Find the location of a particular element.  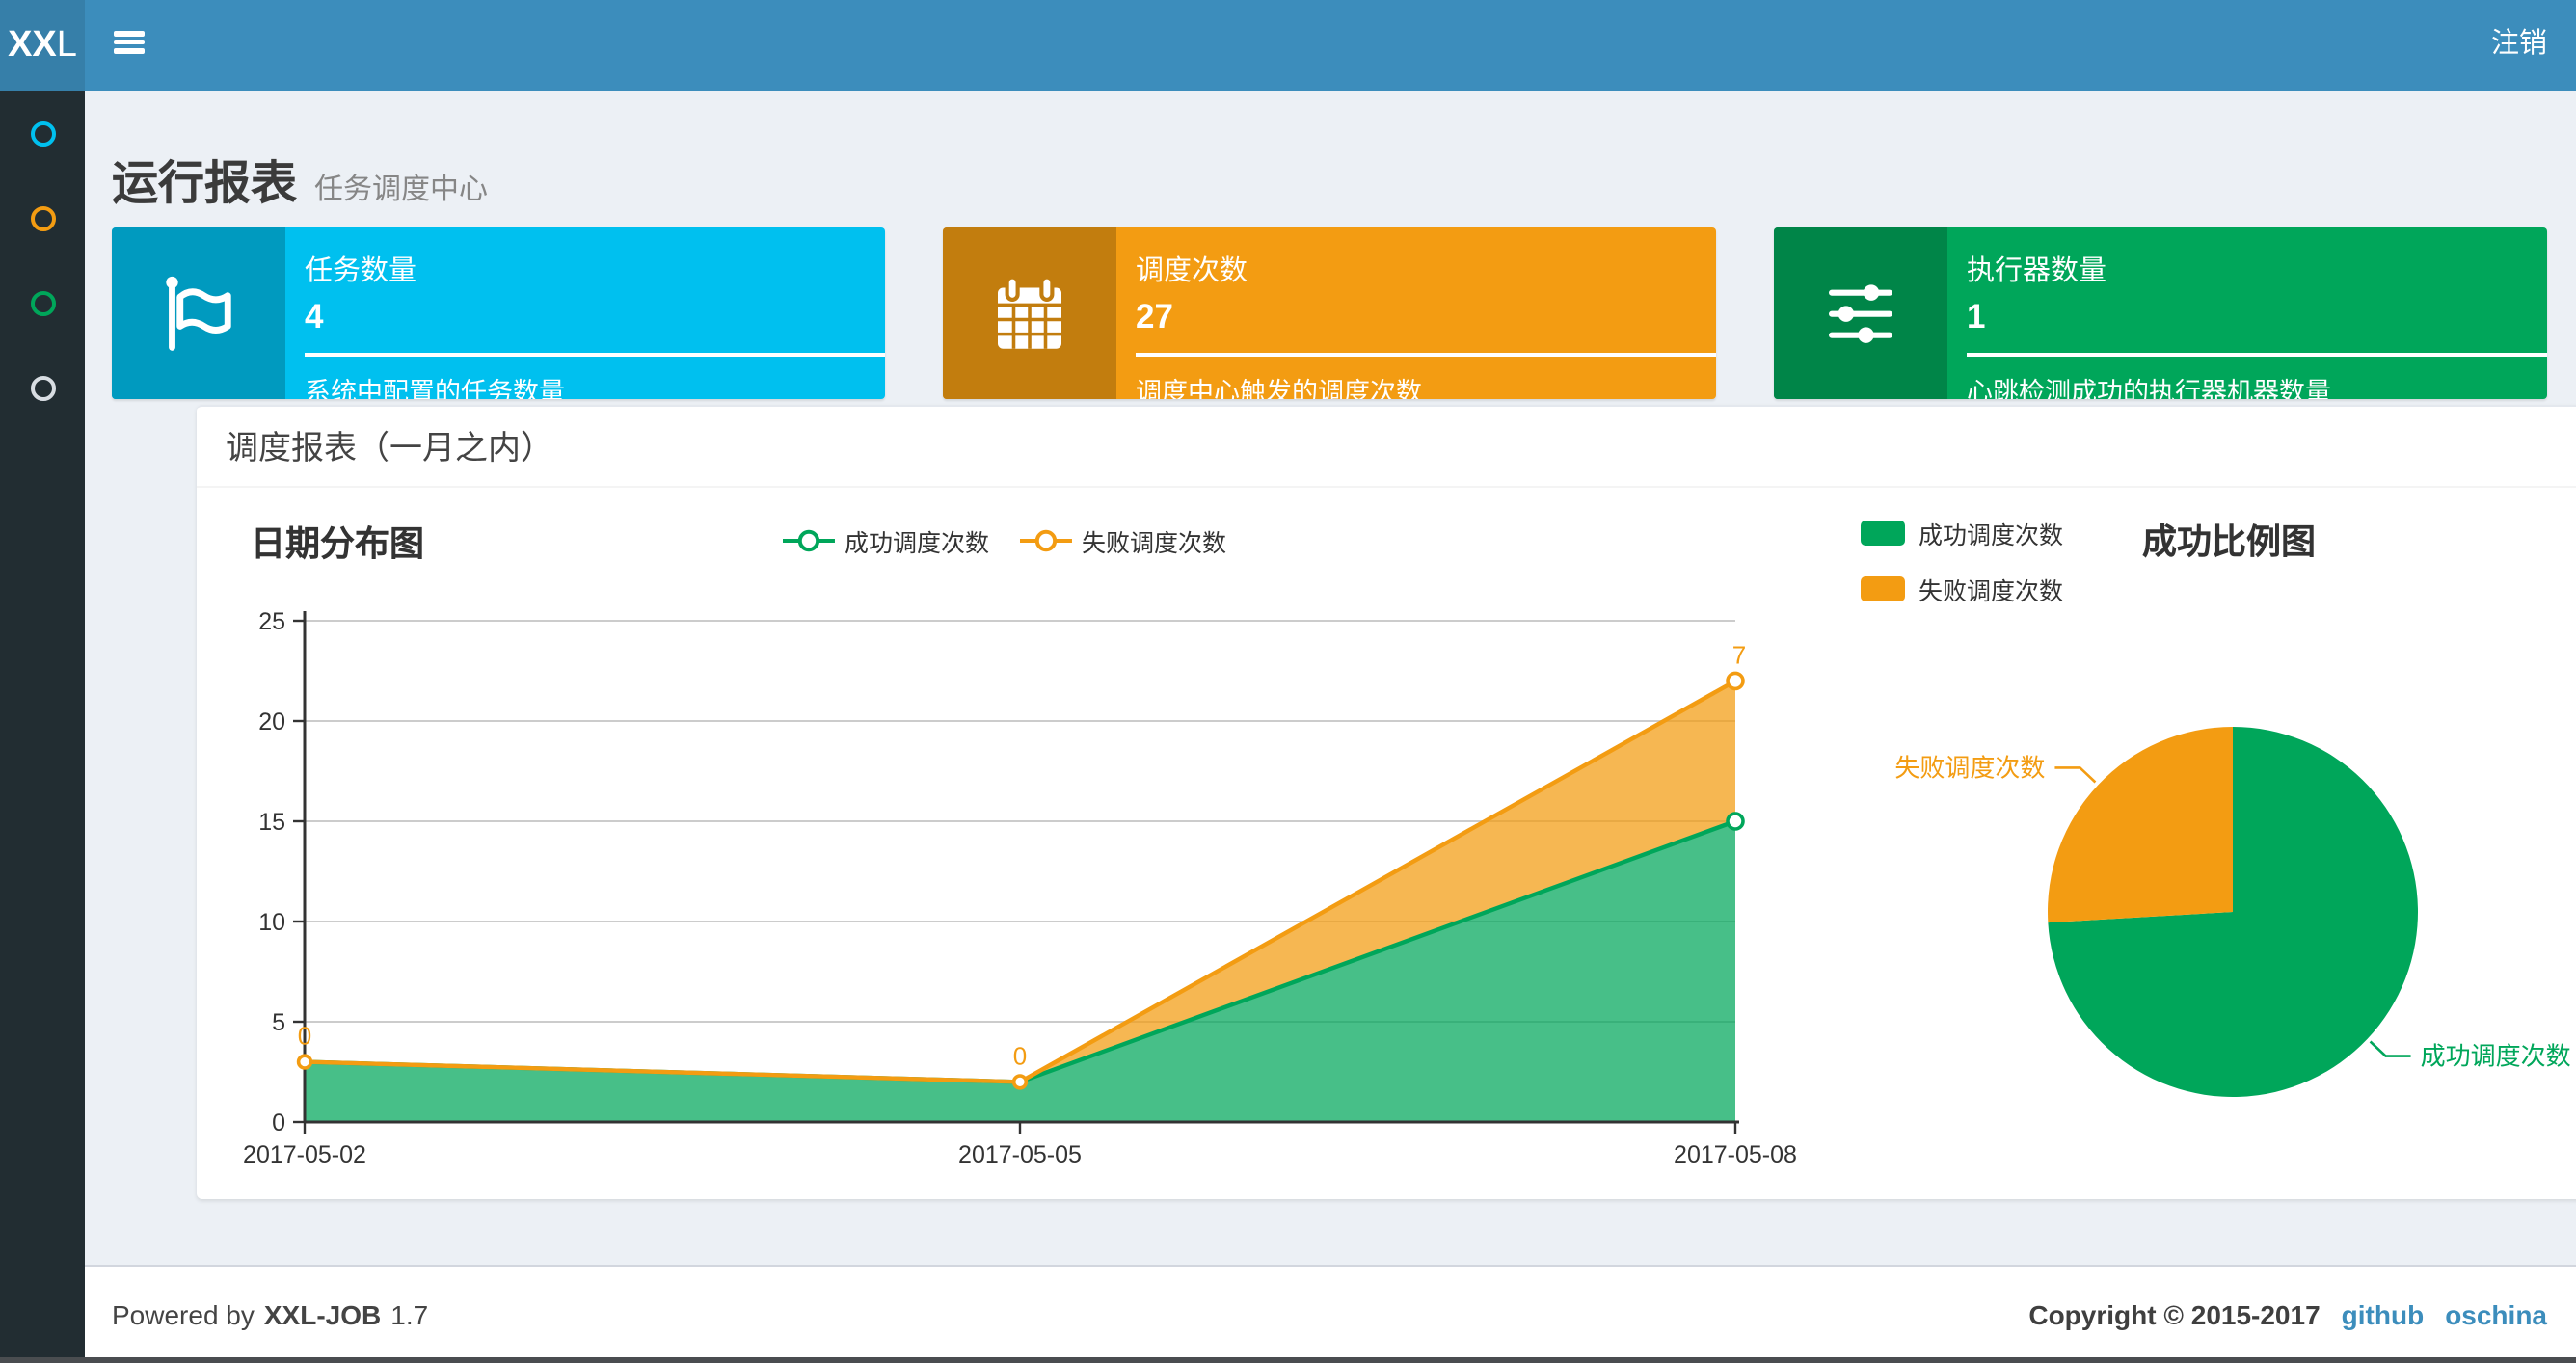

pie-chart-title: 成功比例图 is located at coordinates (2229, 541).